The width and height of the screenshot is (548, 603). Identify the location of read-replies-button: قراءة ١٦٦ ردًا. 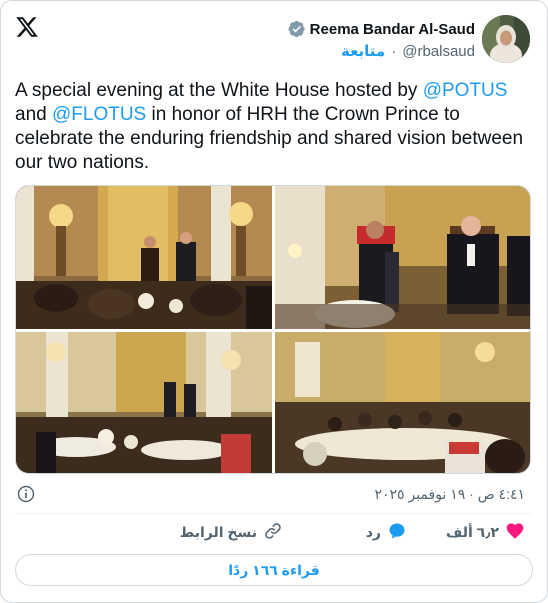
(274, 570).